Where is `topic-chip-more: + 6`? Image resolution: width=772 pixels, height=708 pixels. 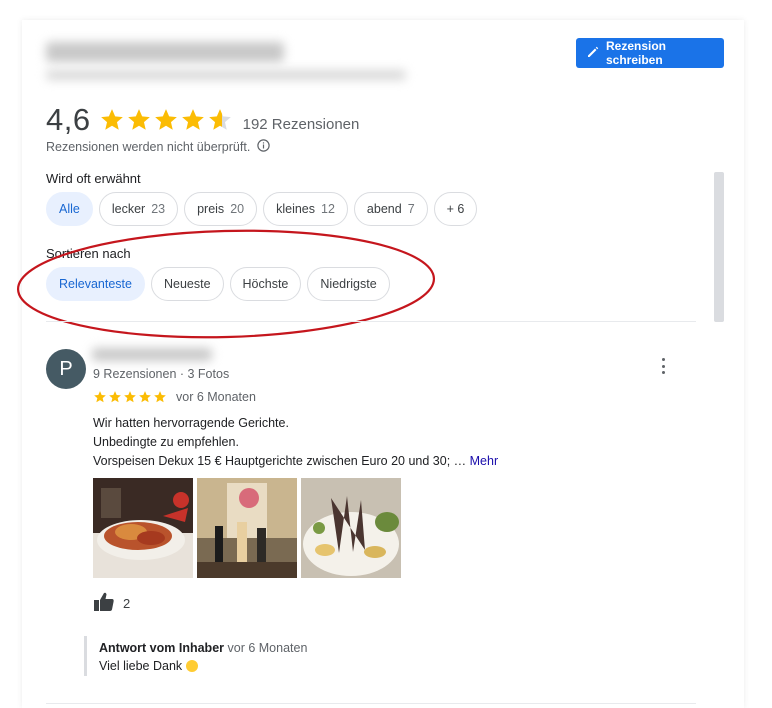
topic-chip-more: + 6 is located at coordinates (455, 209).